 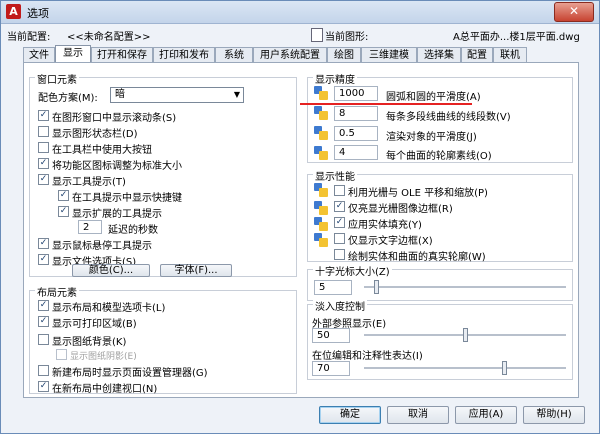 What do you see at coordinates (43, 147) in the screenshot?
I see `large-buttons-checkbox` at bounding box center [43, 147].